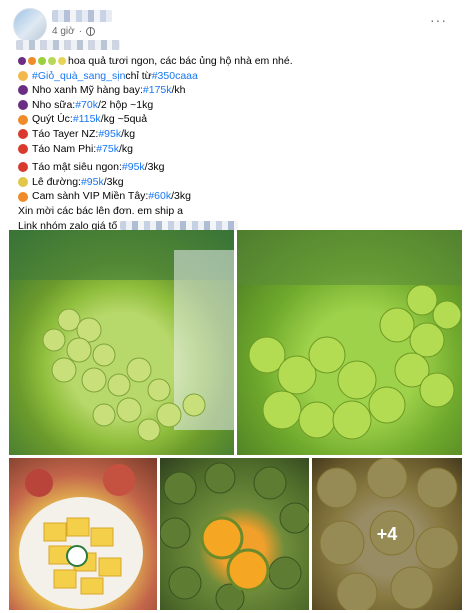 This screenshot has height=613, width=469. I want to click on line-text: /kg ~5quả, so click(124, 119).